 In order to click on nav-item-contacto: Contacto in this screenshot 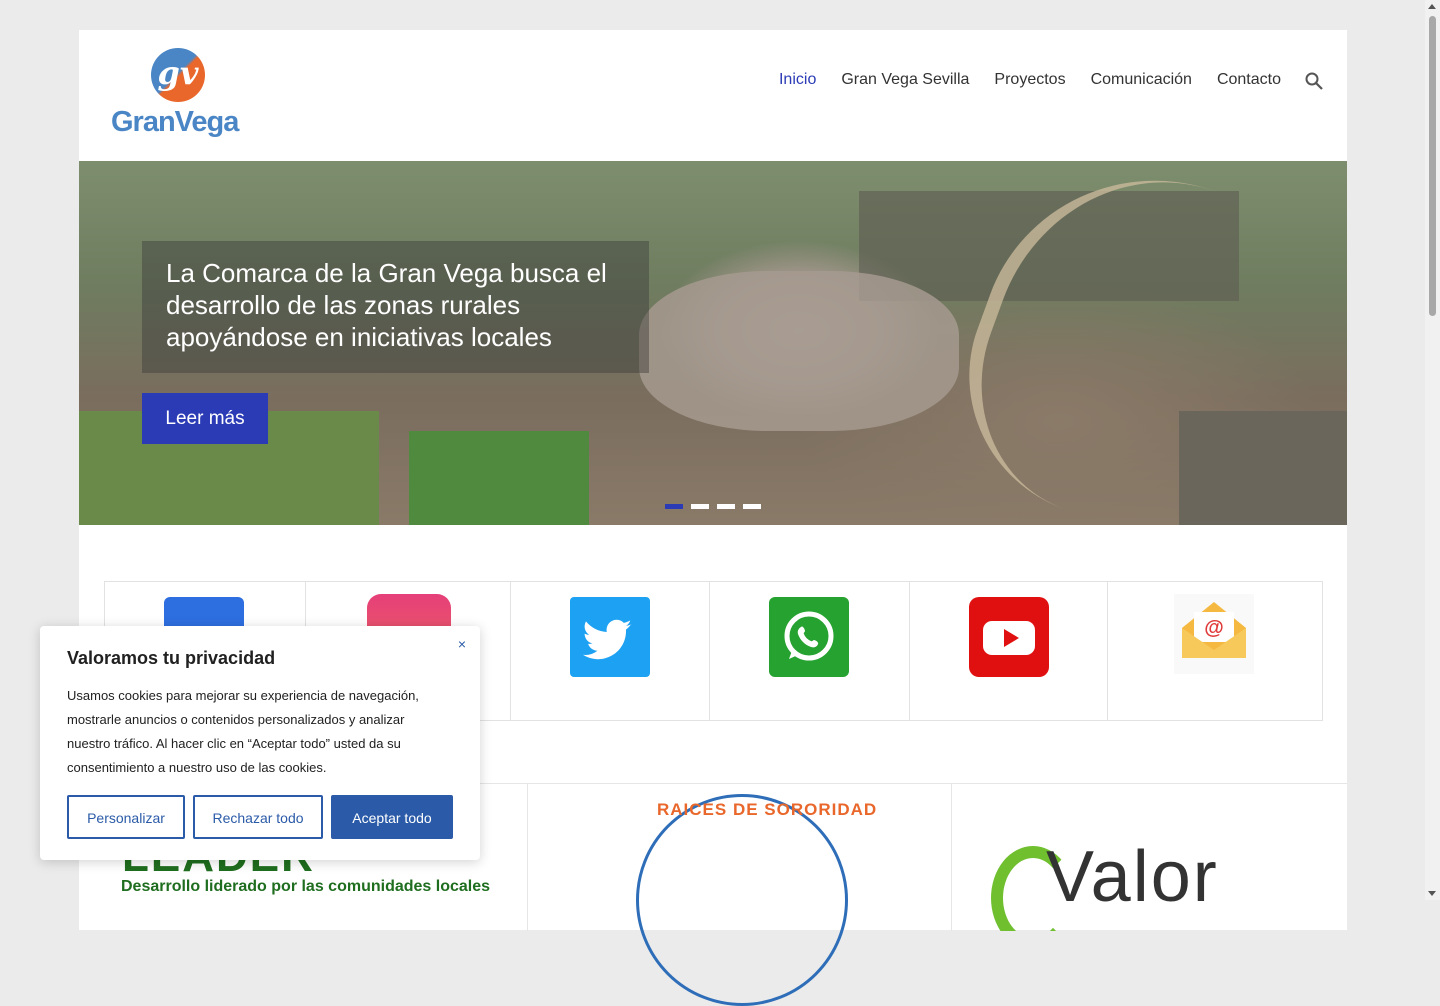, I will do `click(1249, 80)`.